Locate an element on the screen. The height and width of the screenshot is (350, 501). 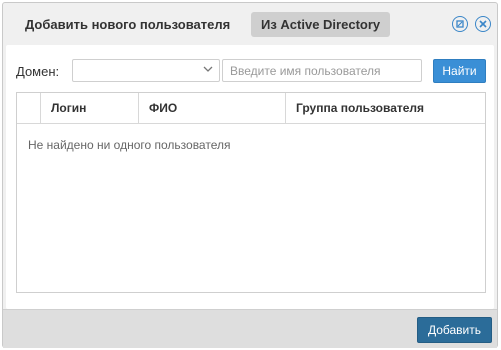
domain-label: Домен: is located at coordinates (38, 71).